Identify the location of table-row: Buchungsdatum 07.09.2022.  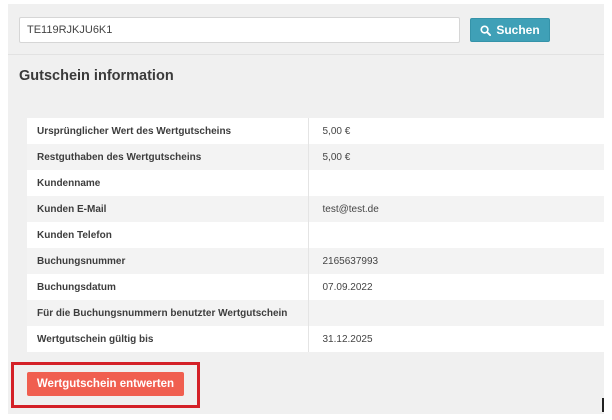
(315, 287).